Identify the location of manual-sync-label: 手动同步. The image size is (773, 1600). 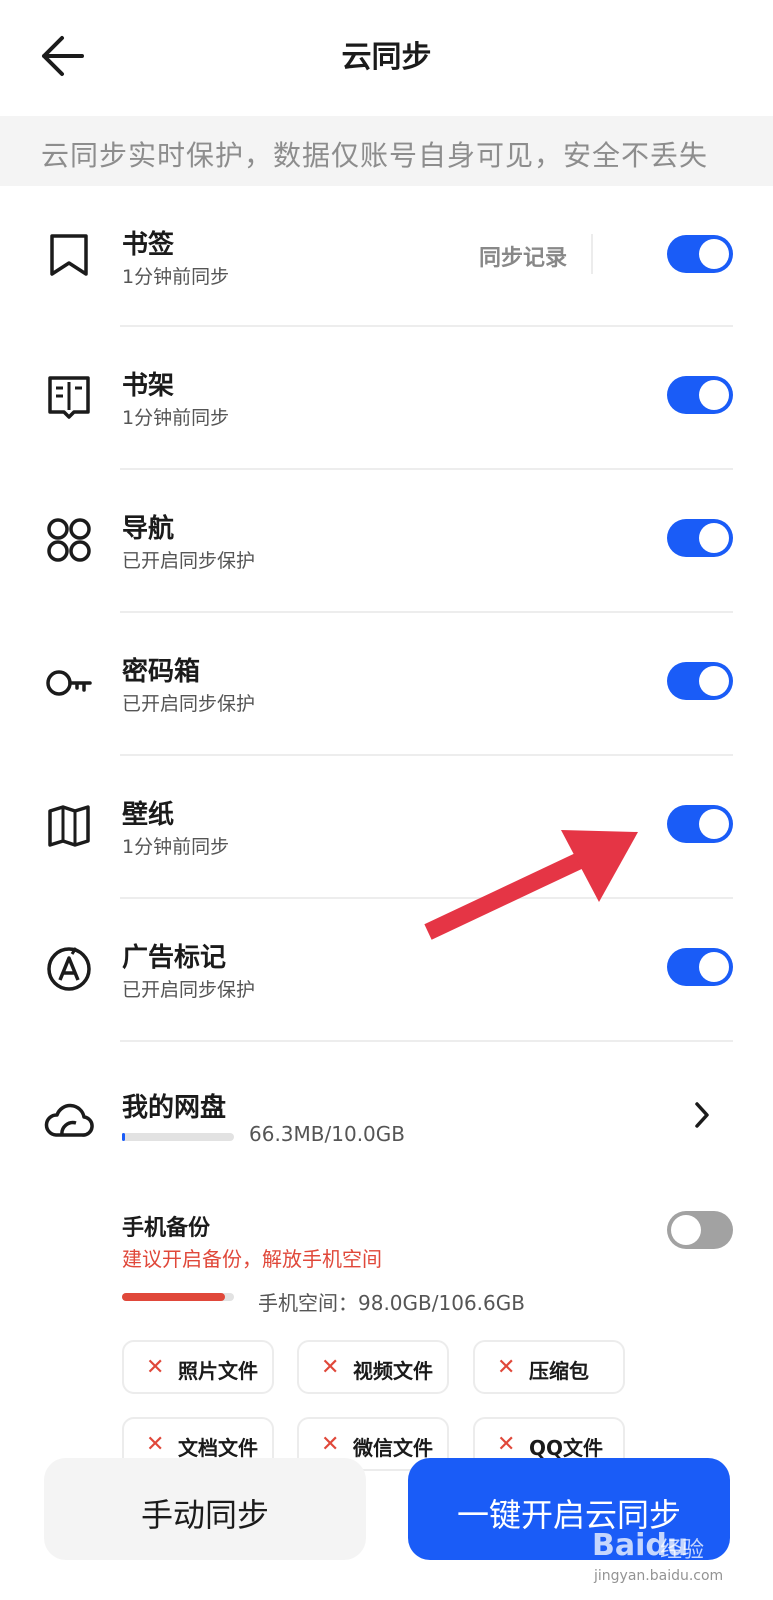
(204, 1515).